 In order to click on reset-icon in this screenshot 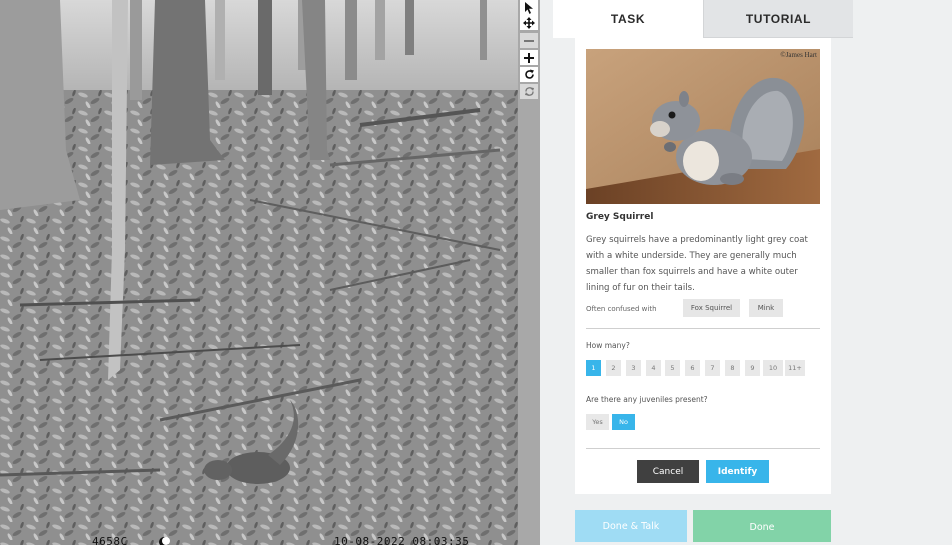, I will do `click(529, 91)`.